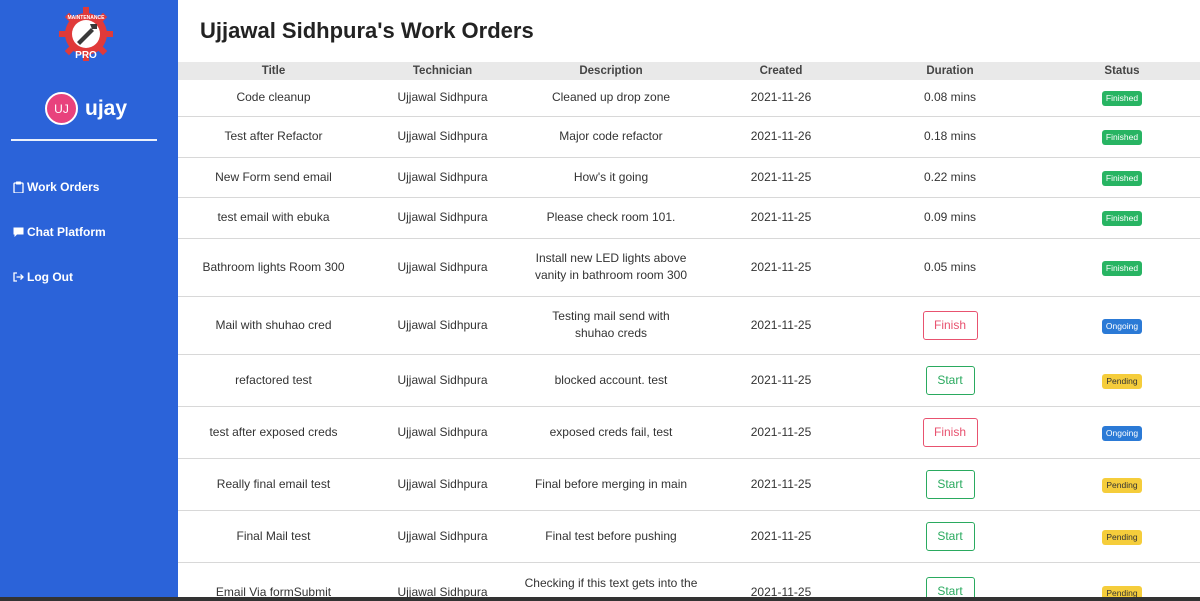  I want to click on cell-title: refactored test, so click(273, 380).